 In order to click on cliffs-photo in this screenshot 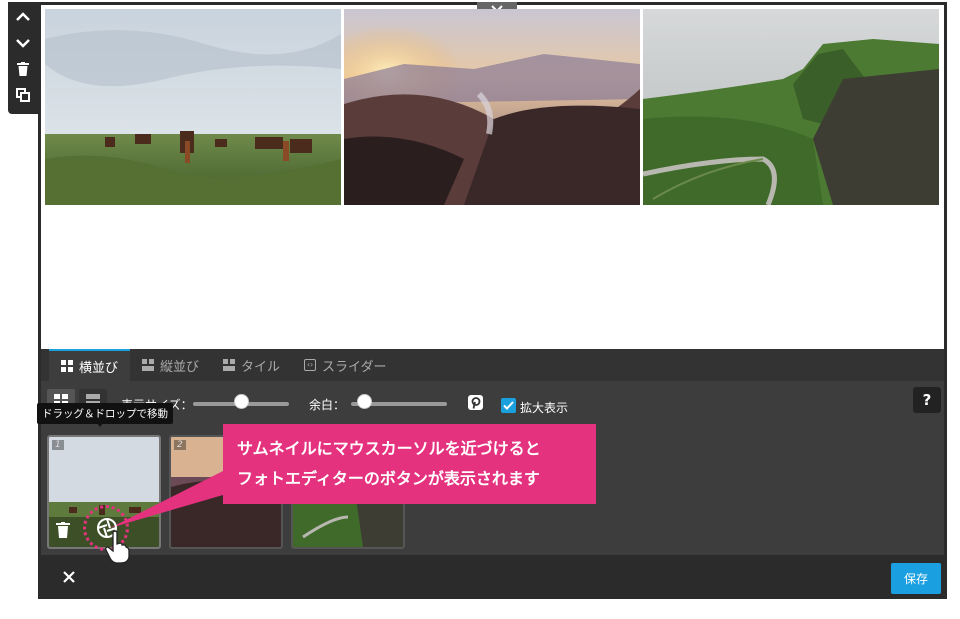, I will do `click(791, 107)`.